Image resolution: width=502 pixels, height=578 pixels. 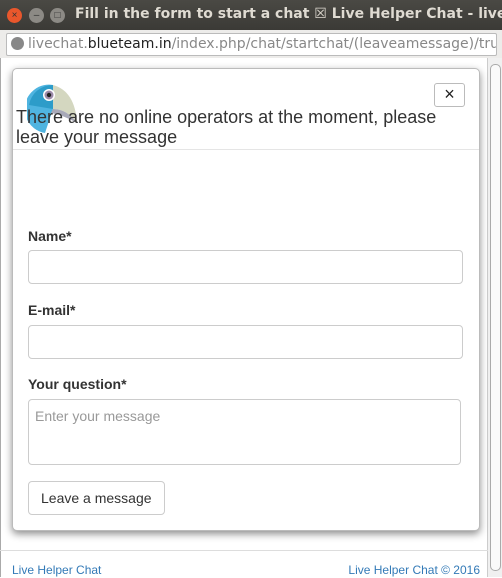 What do you see at coordinates (129, 44) in the screenshot?
I see `url-domain: blueteam.in` at bounding box center [129, 44].